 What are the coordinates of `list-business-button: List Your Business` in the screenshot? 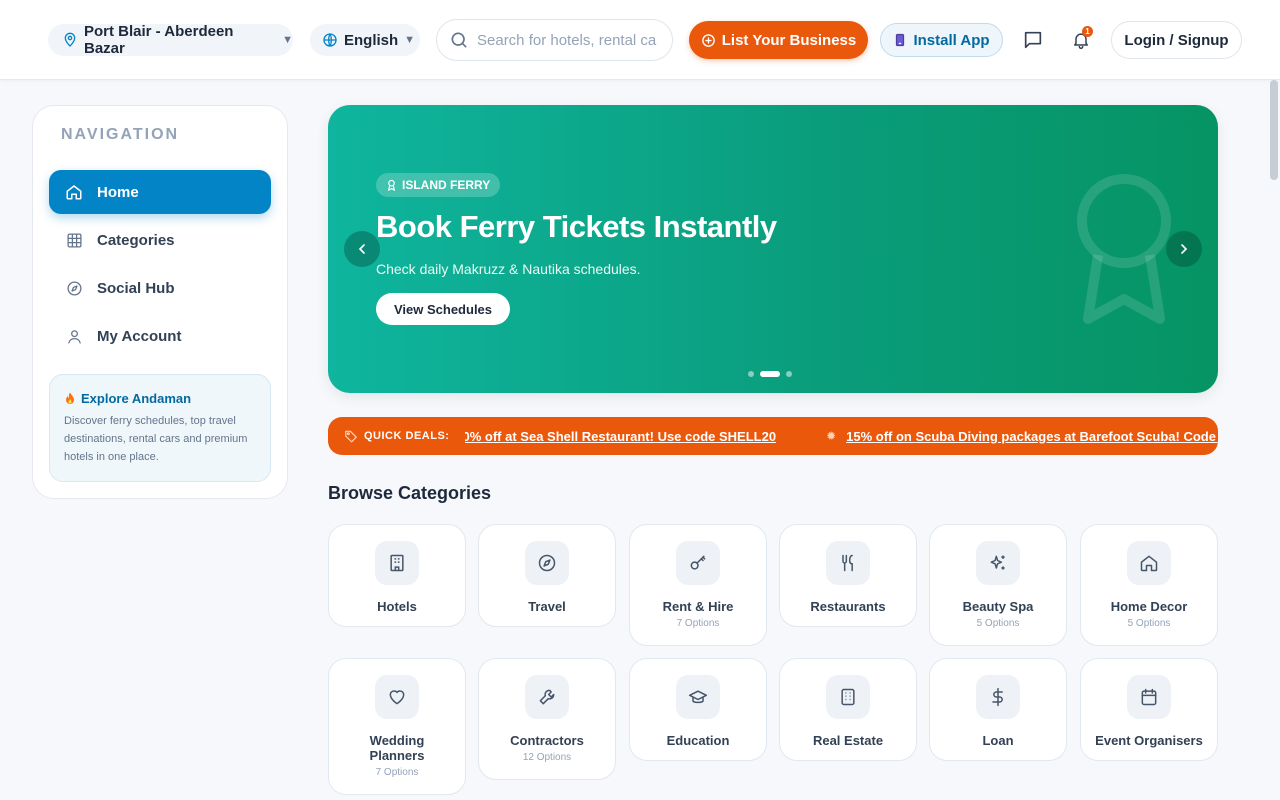 It's located at (778, 40).